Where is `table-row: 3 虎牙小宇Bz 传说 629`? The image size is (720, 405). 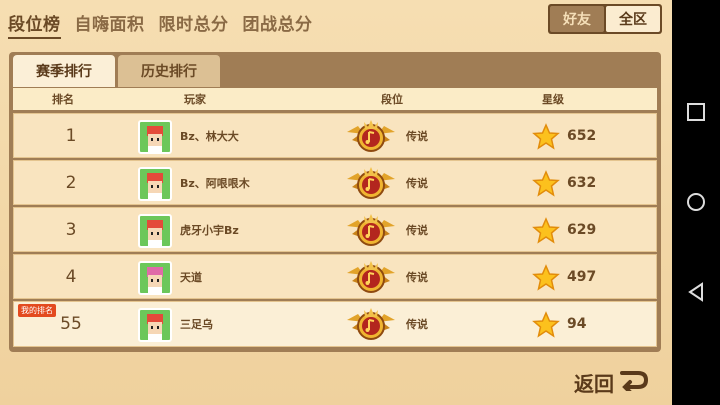 table-row: 3 虎牙小宇Bz 传说 629 is located at coordinates (335, 229).